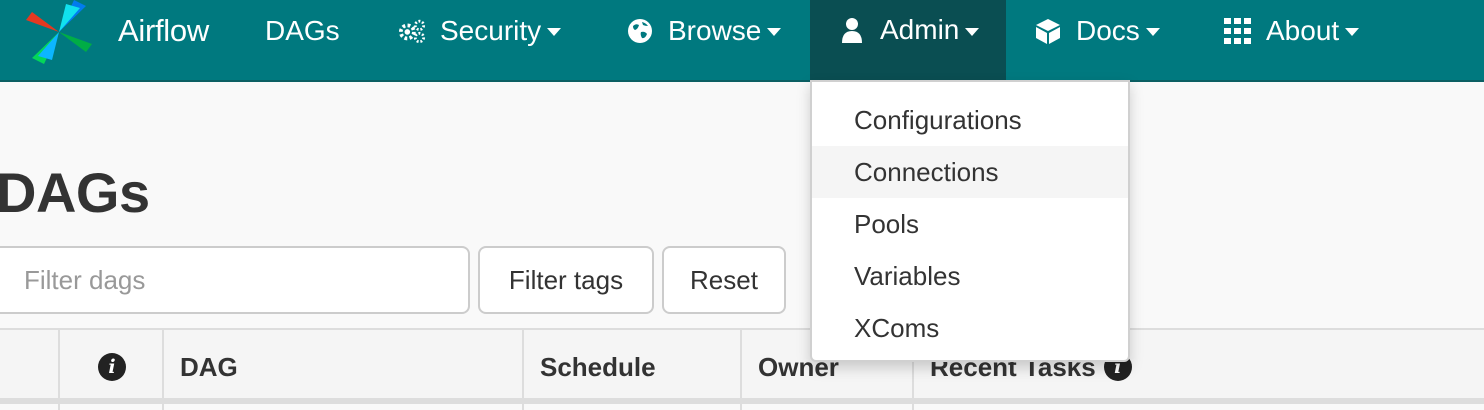  Describe the element at coordinates (724, 280) in the screenshot. I see `reset-button: Reset` at that location.